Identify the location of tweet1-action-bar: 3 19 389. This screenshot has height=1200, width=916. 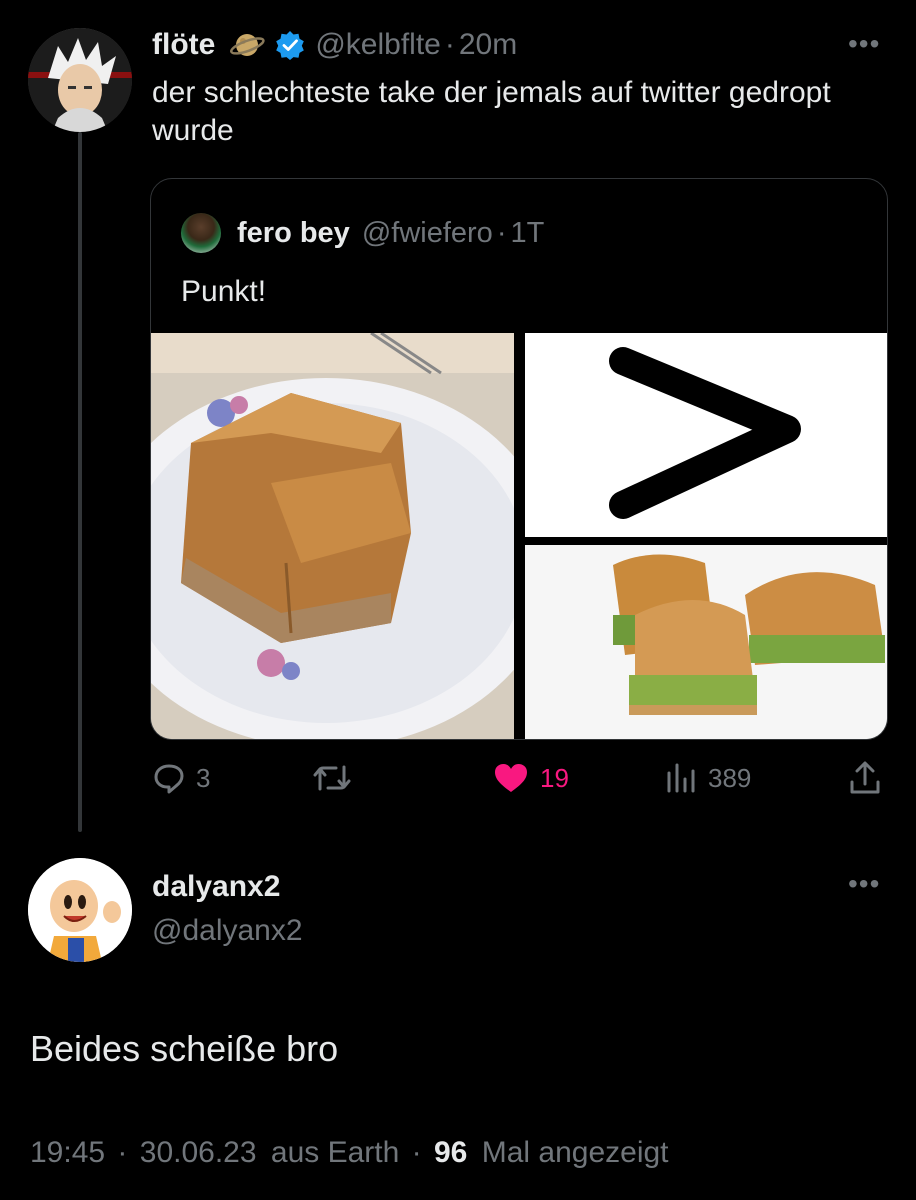
(521, 778).